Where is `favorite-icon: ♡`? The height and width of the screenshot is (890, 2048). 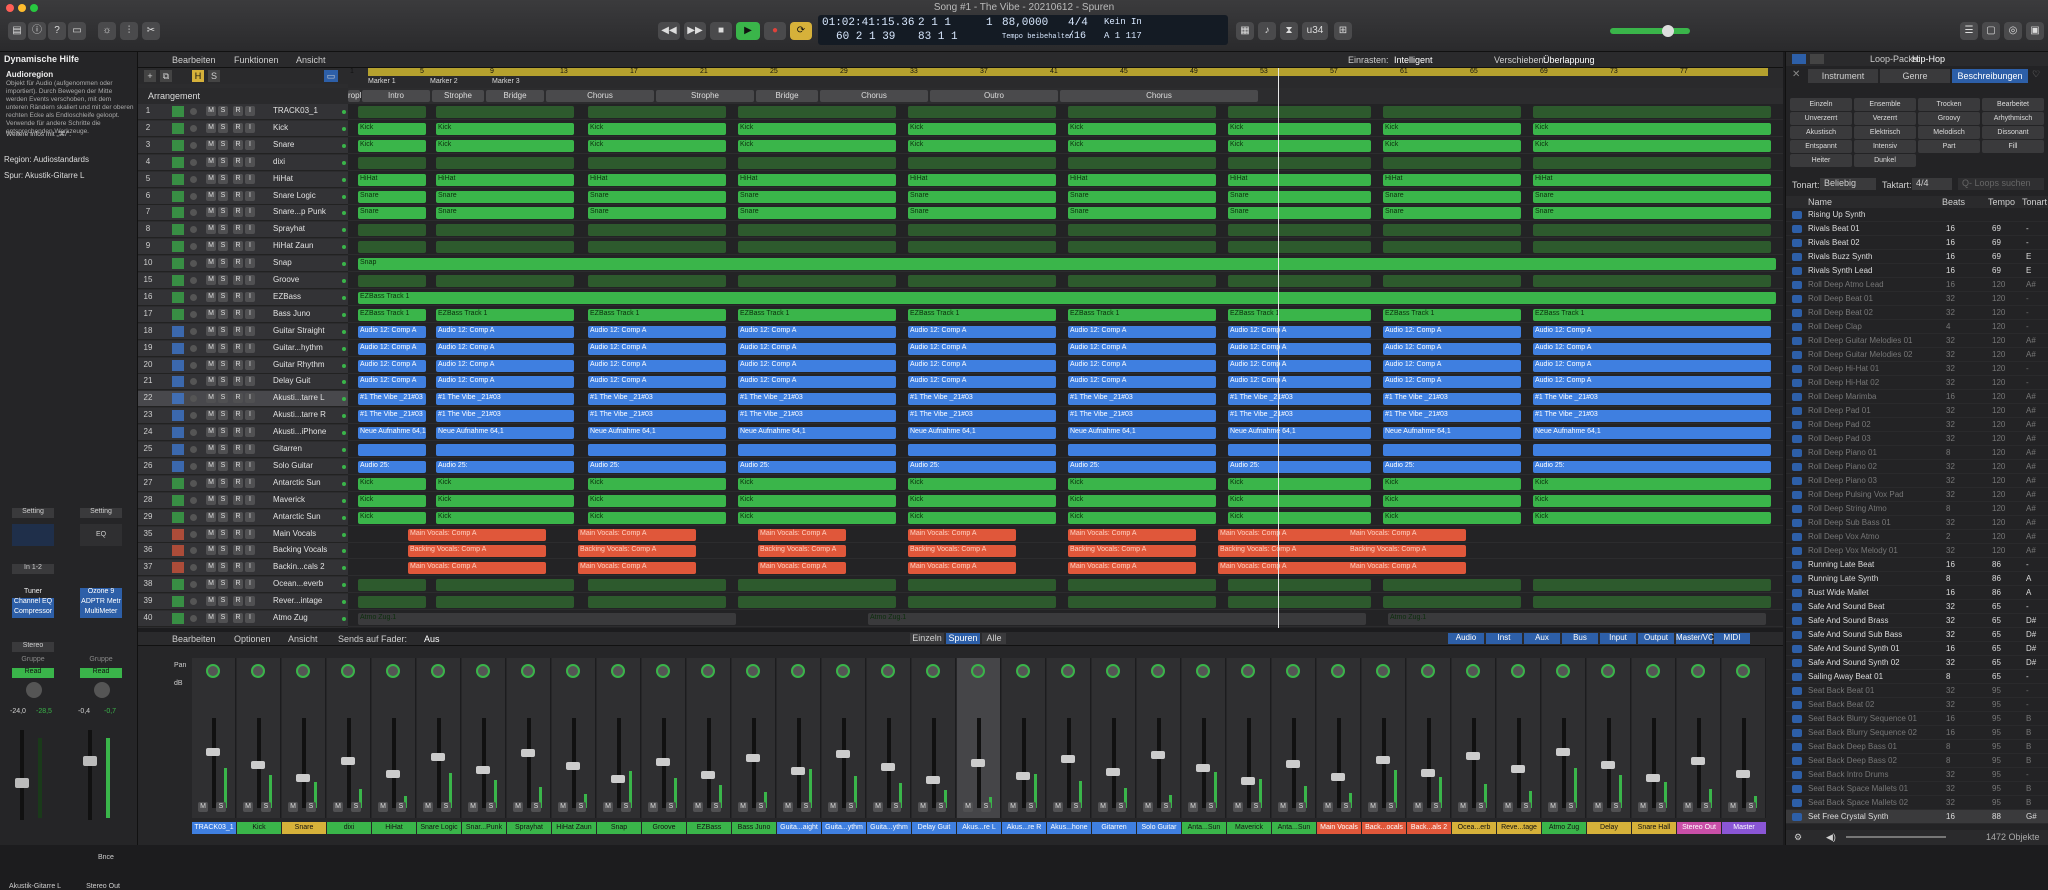 favorite-icon: ♡ is located at coordinates (2039, 76).